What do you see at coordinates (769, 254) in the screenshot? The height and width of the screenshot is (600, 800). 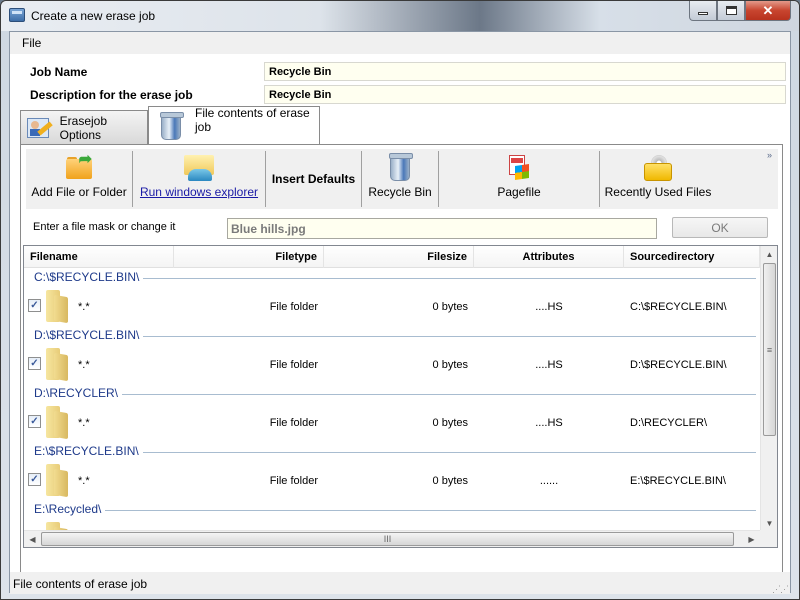 I see `scroll-up-icon: ▲` at bounding box center [769, 254].